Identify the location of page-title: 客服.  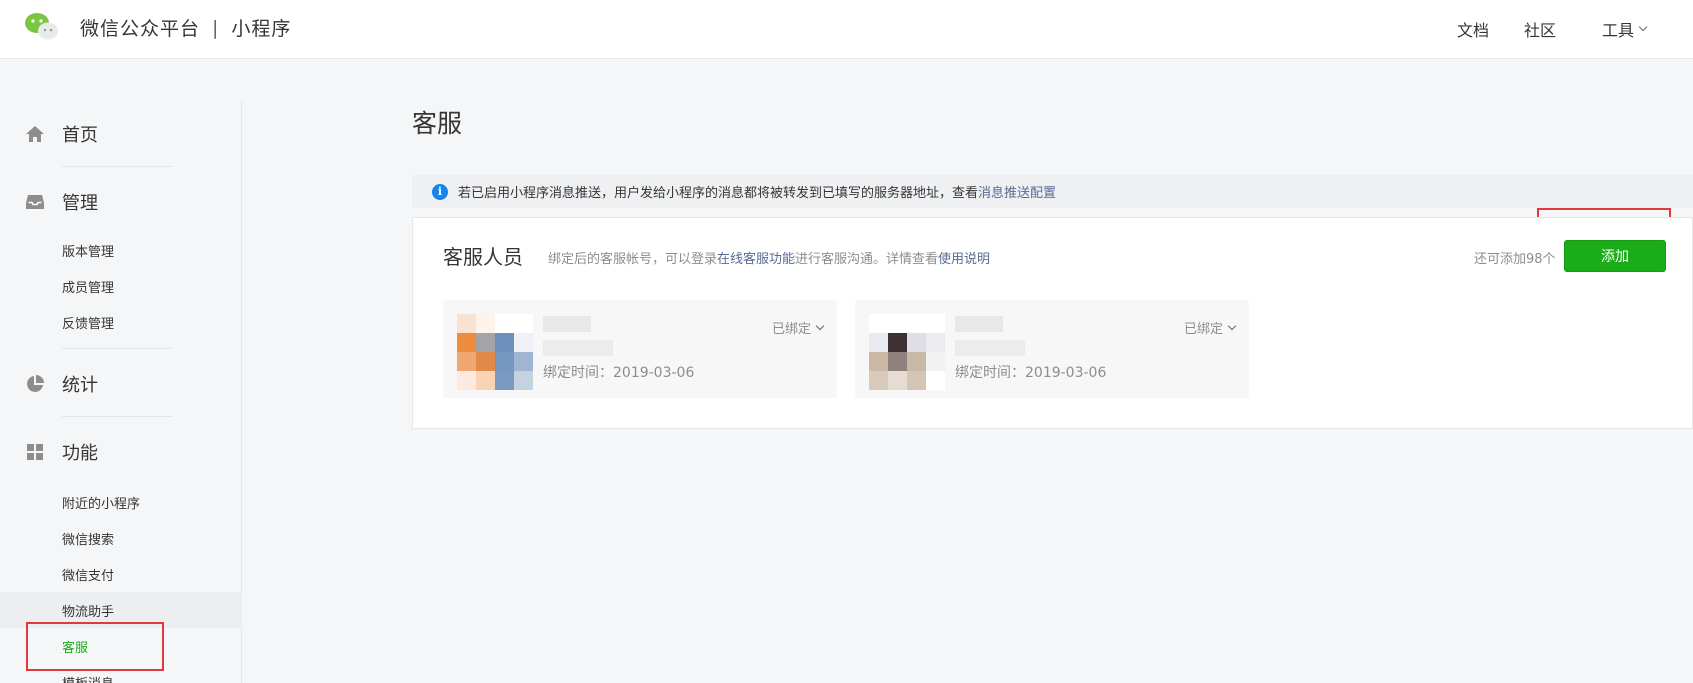
(437, 123).